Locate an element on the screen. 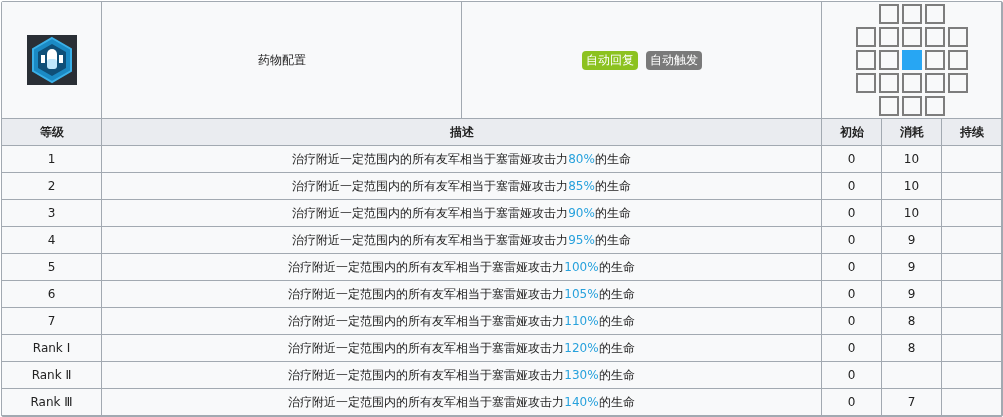  column-header: 描述 is located at coordinates (461, 132).